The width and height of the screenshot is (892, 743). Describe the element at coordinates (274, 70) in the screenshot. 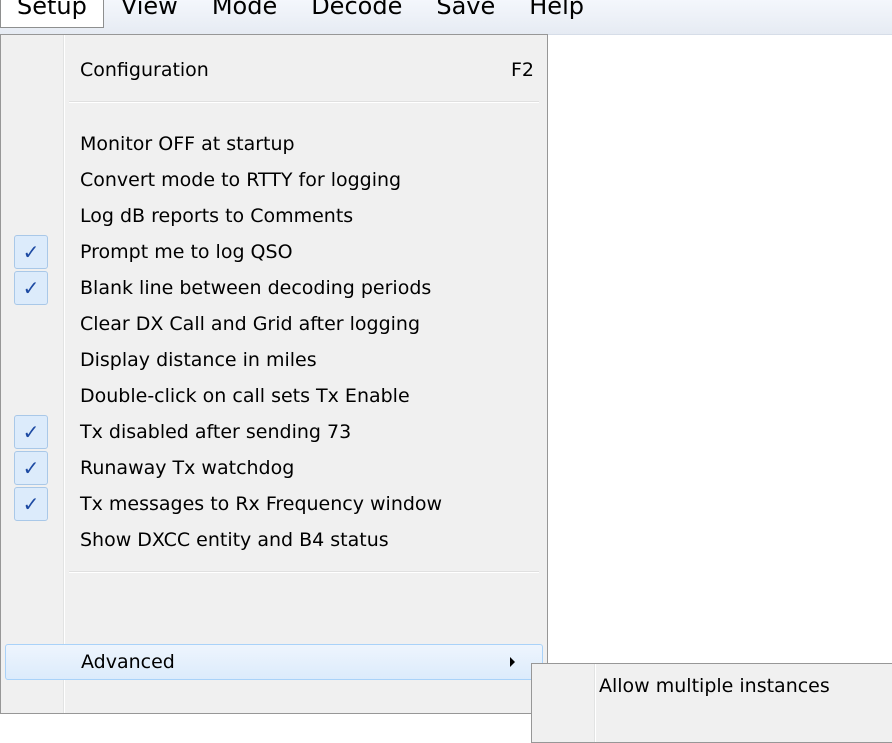

I see `menu-item-configuration: Configuration F2` at that location.